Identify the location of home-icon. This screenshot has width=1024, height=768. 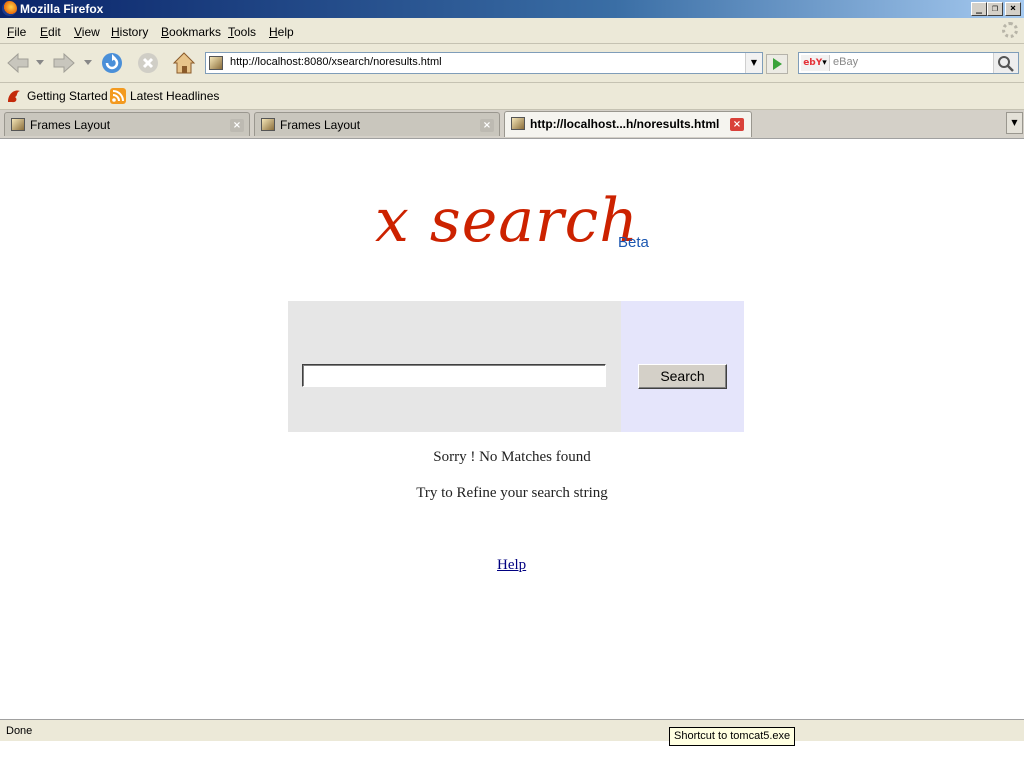
(184, 63).